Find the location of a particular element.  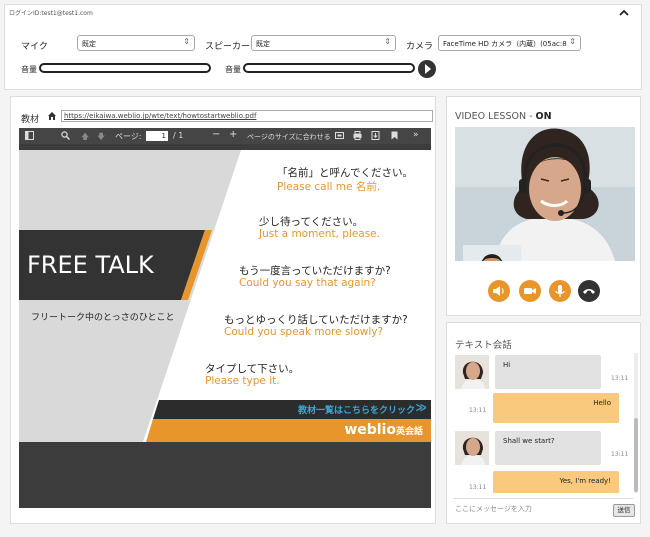

sidebar-toggle-icon is located at coordinates (29, 136).